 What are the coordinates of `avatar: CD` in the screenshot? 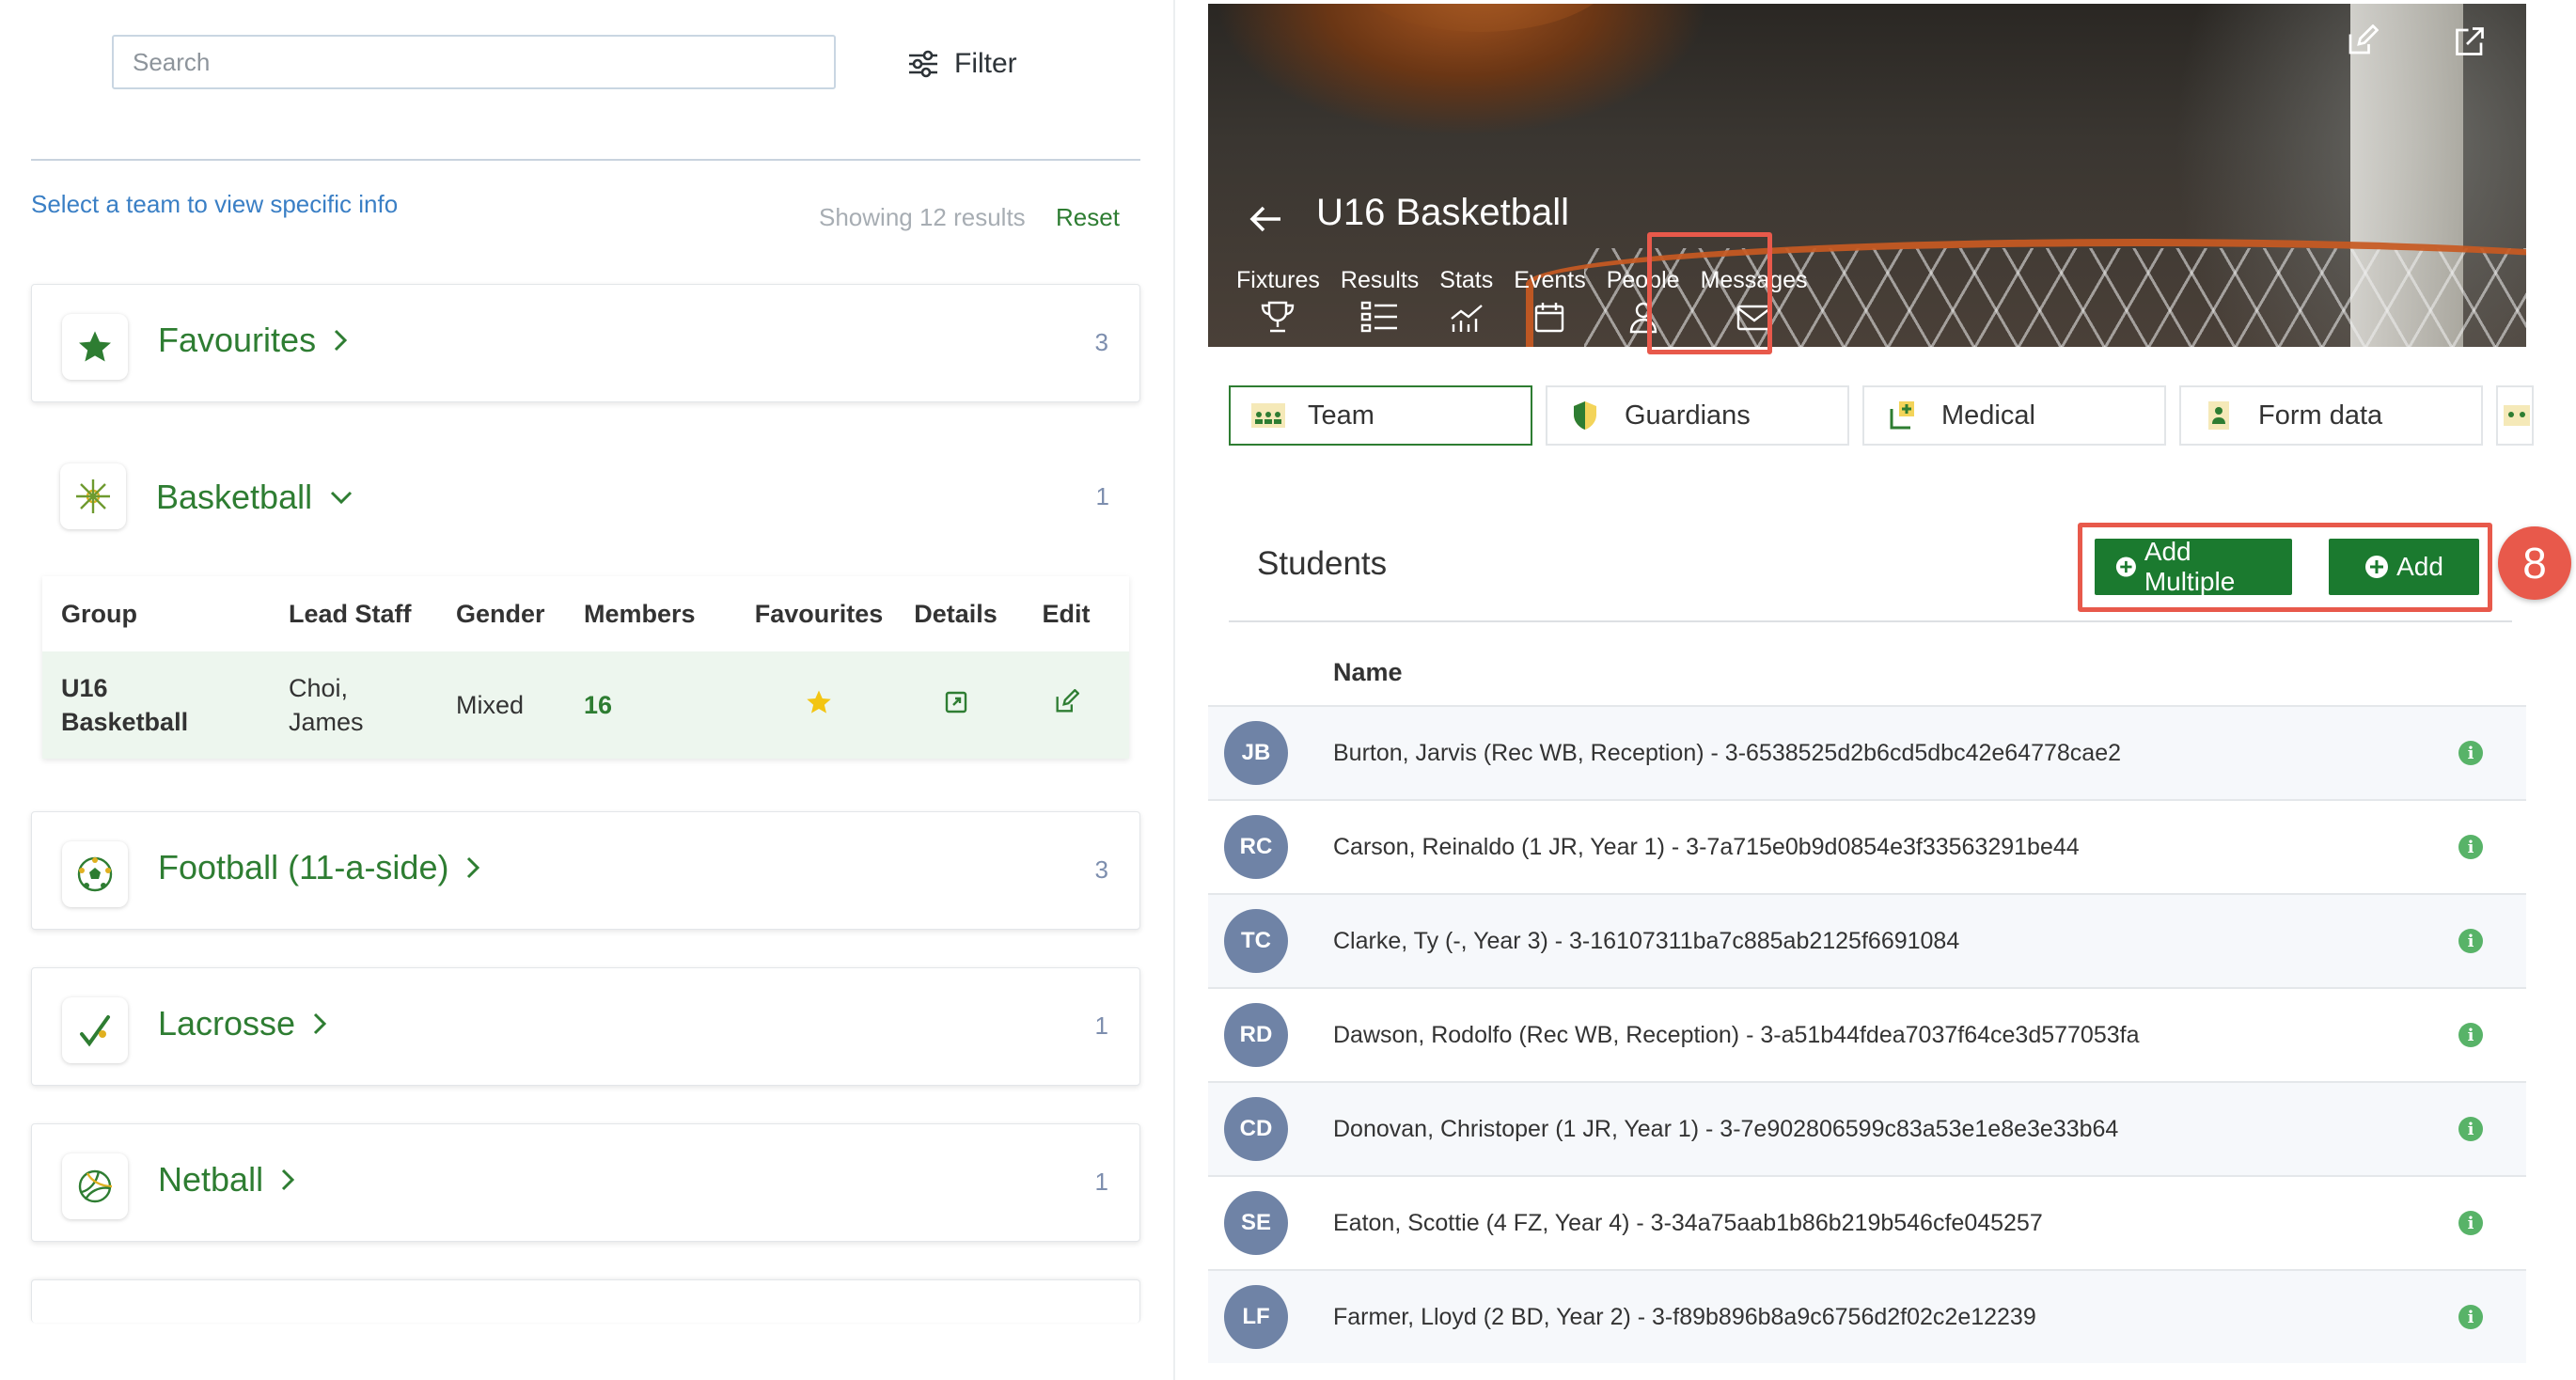 It's located at (1256, 1129).